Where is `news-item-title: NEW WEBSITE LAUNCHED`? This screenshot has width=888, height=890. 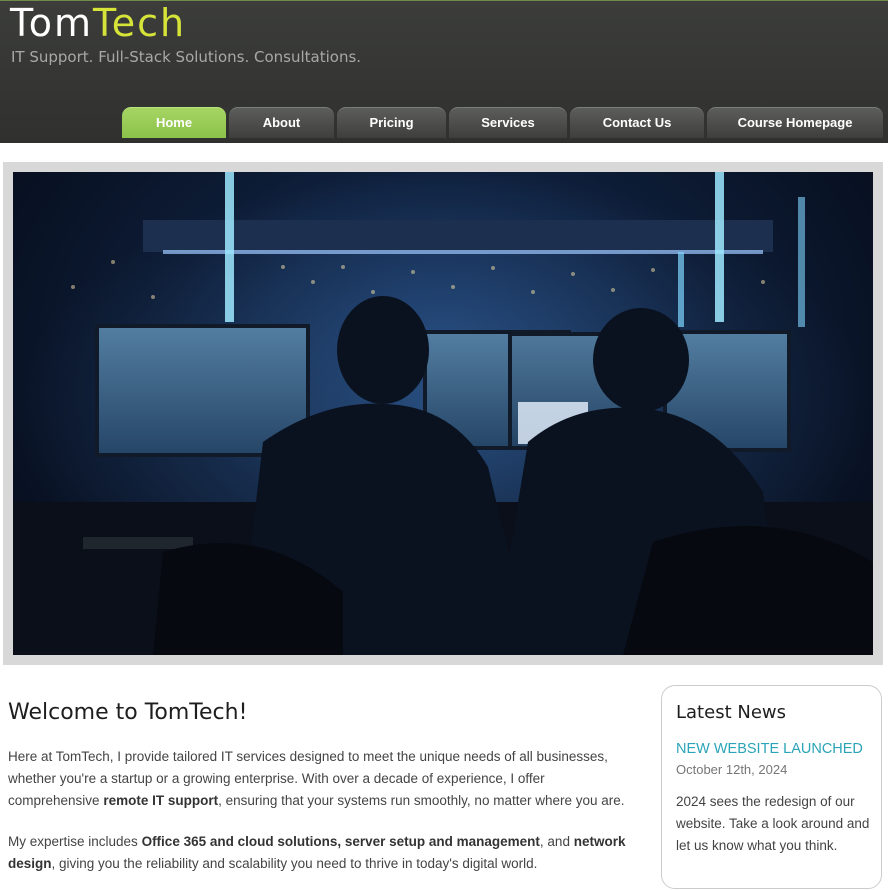 news-item-title: NEW WEBSITE LAUNCHED is located at coordinates (769, 749).